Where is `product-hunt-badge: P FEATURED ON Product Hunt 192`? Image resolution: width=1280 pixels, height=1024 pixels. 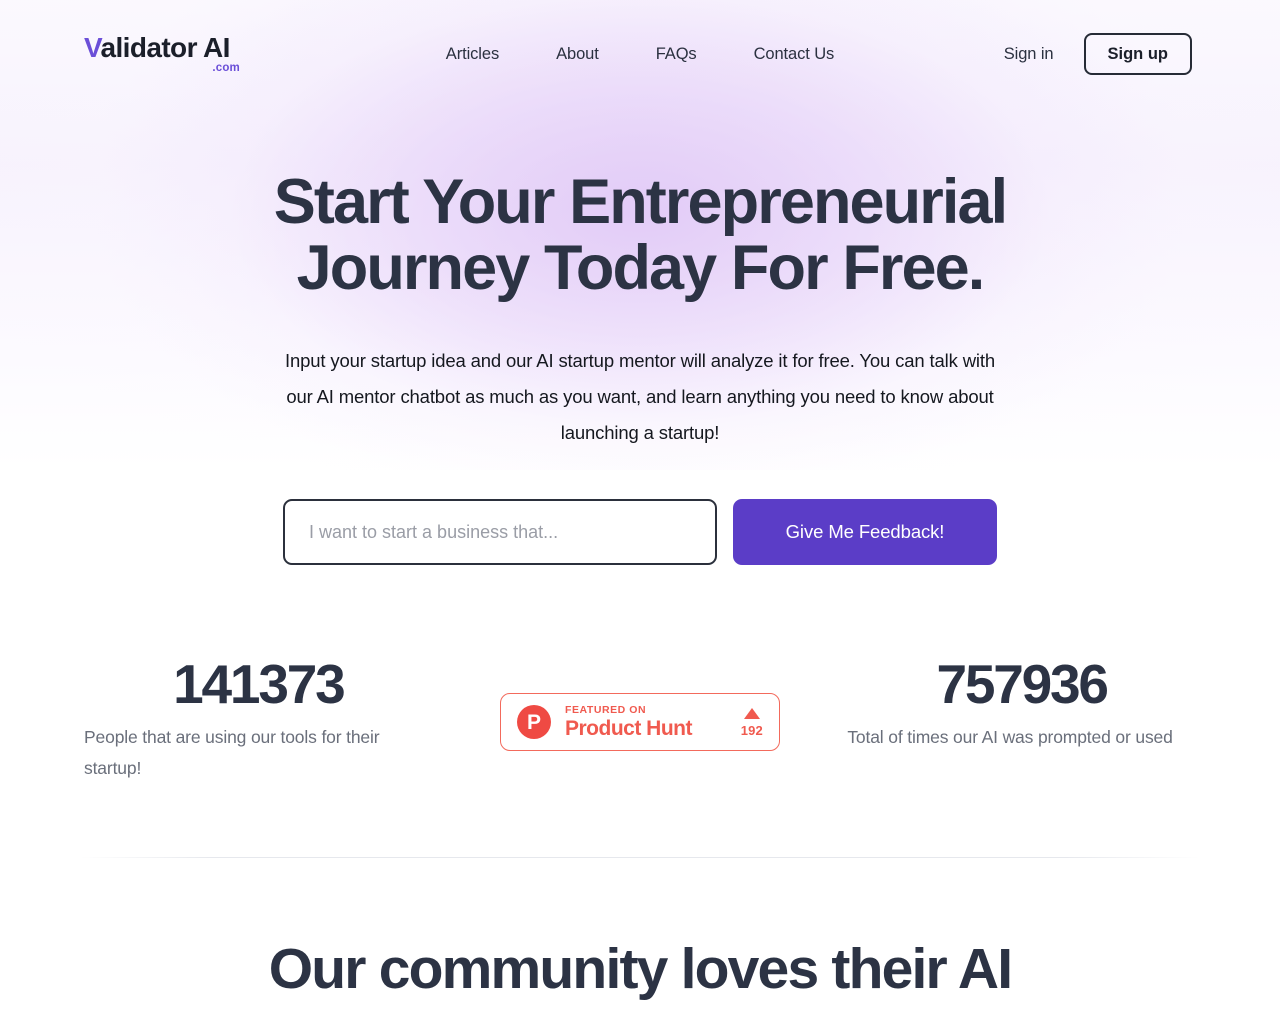
product-hunt-badge: P FEATURED ON Product Hunt 192 is located at coordinates (639, 722).